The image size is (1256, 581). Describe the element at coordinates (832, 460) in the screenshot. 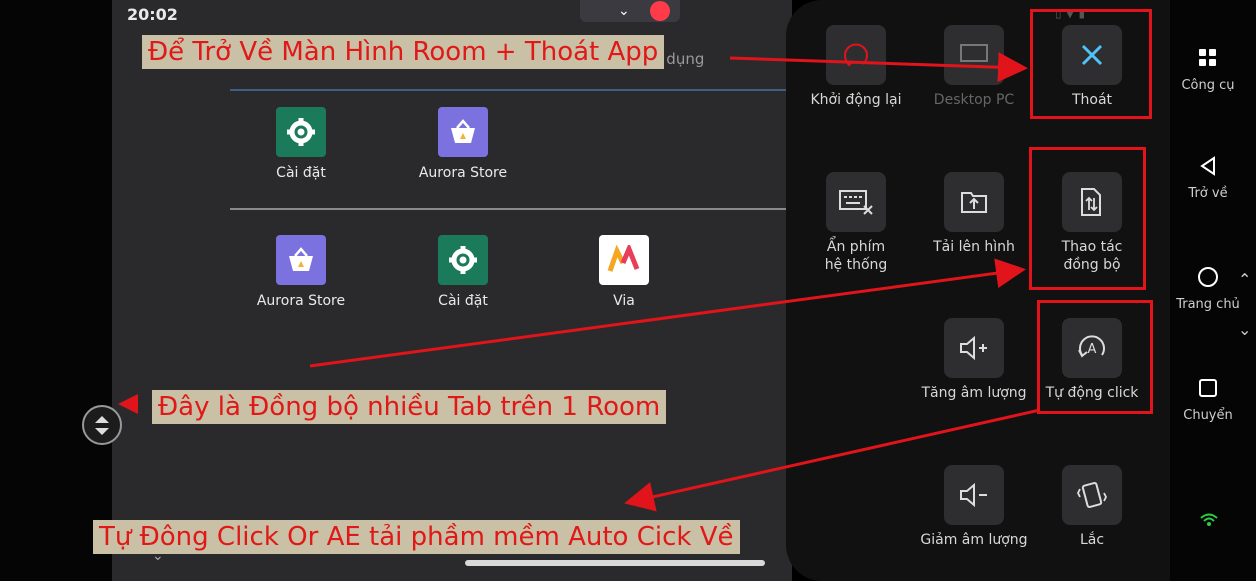

I see `arrow-from-autoclick` at that location.